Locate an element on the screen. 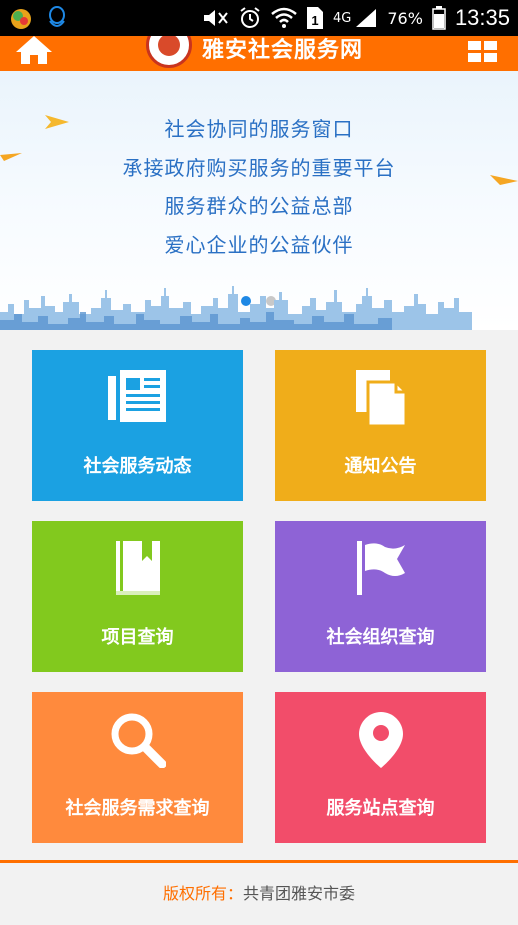 The image size is (518, 925). menu-grid-icon is located at coordinates (483, 52).